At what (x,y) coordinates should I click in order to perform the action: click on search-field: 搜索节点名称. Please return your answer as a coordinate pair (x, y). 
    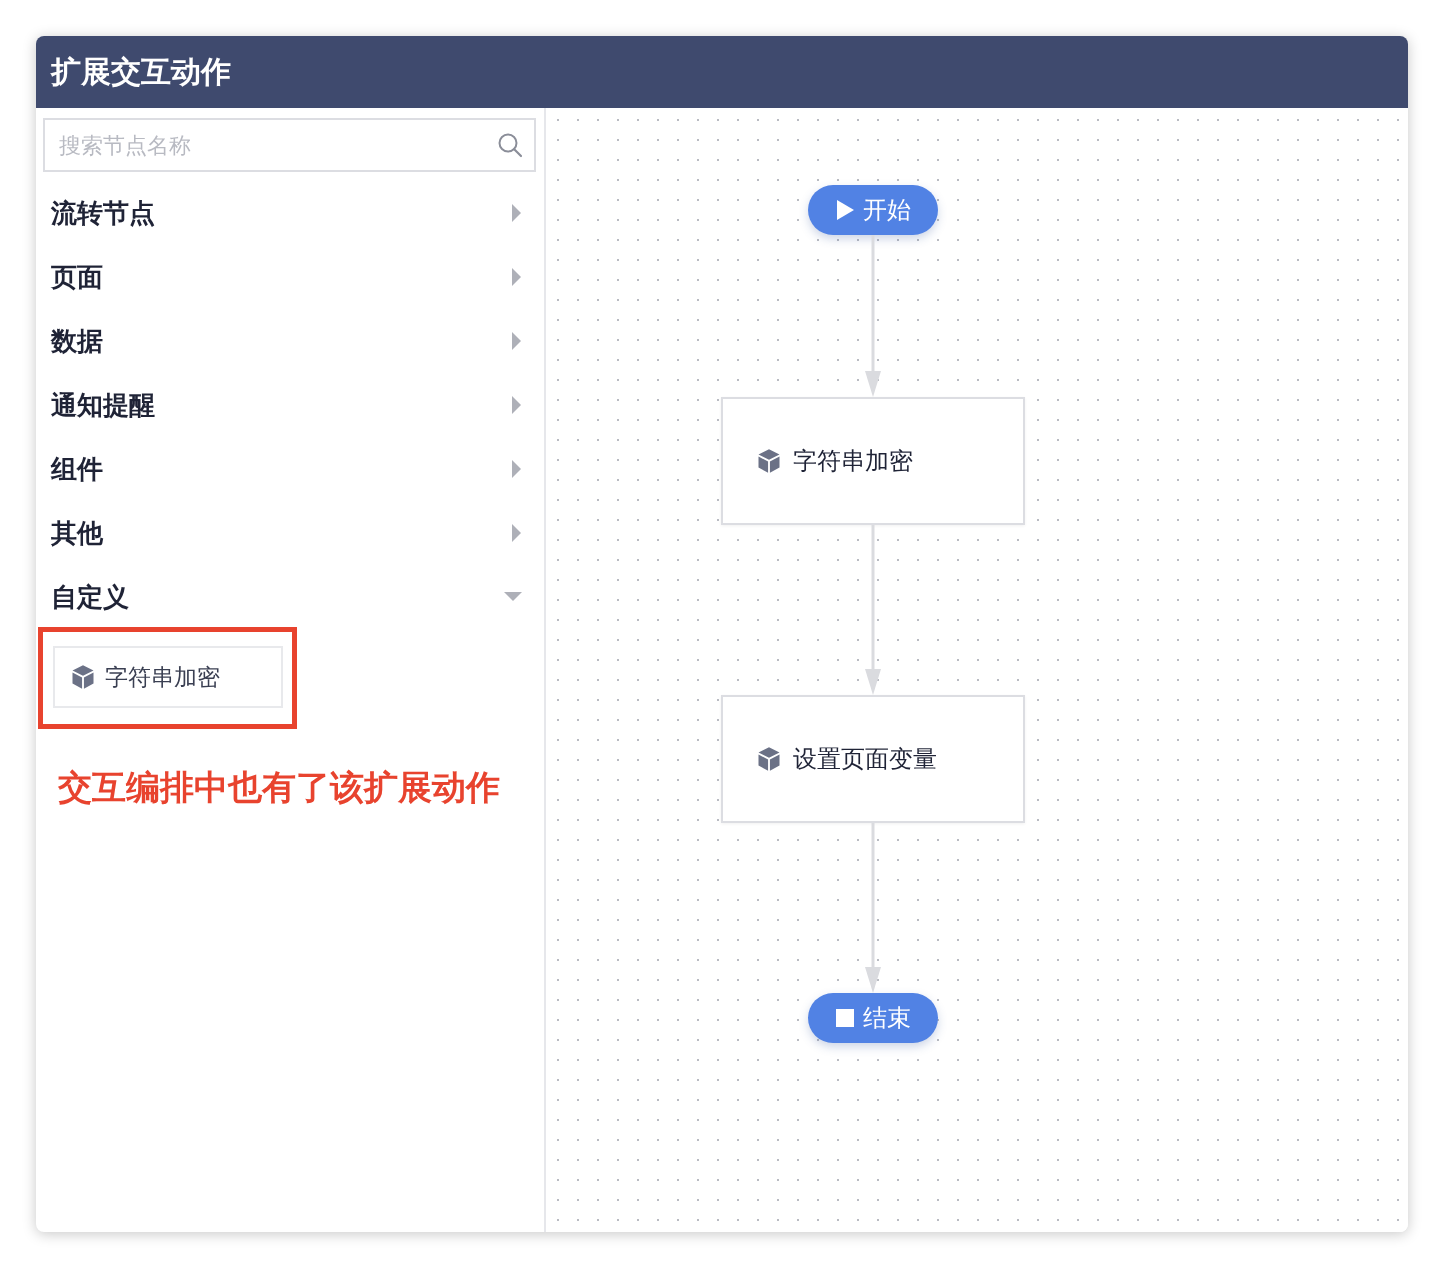
    Looking at the image, I should click on (289, 145).